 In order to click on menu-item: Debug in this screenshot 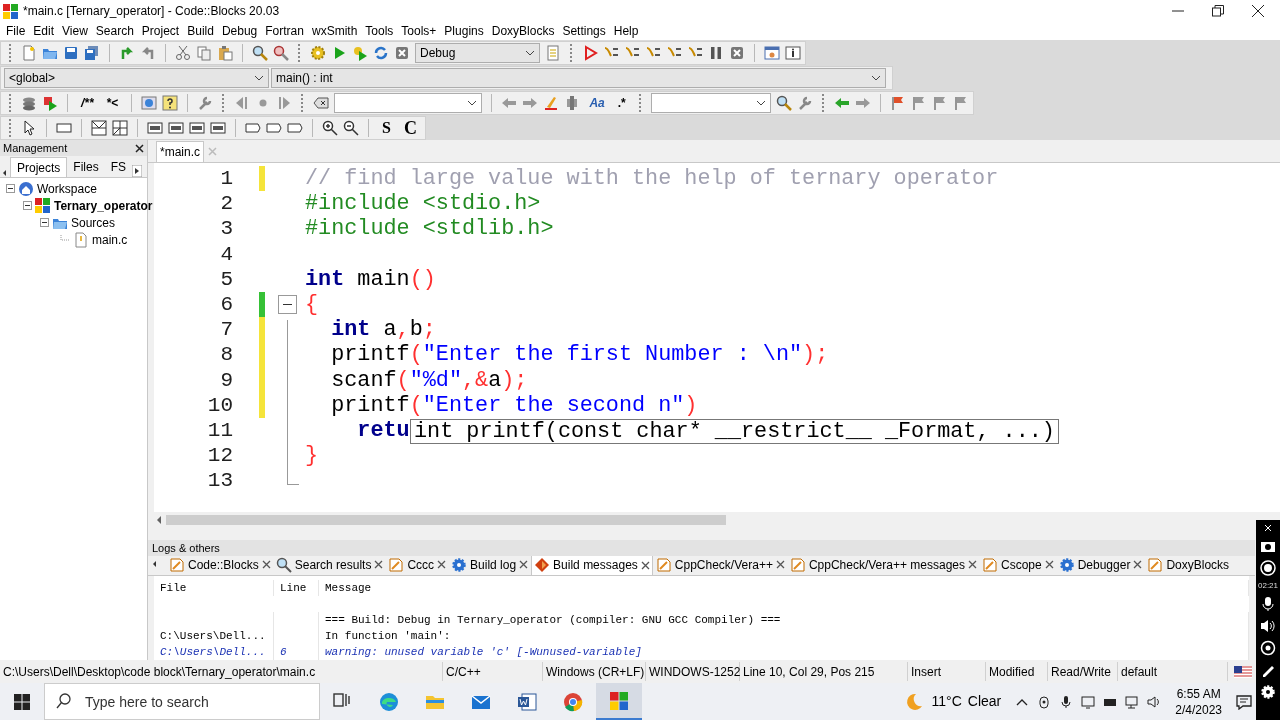, I will do `click(239, 31)`.